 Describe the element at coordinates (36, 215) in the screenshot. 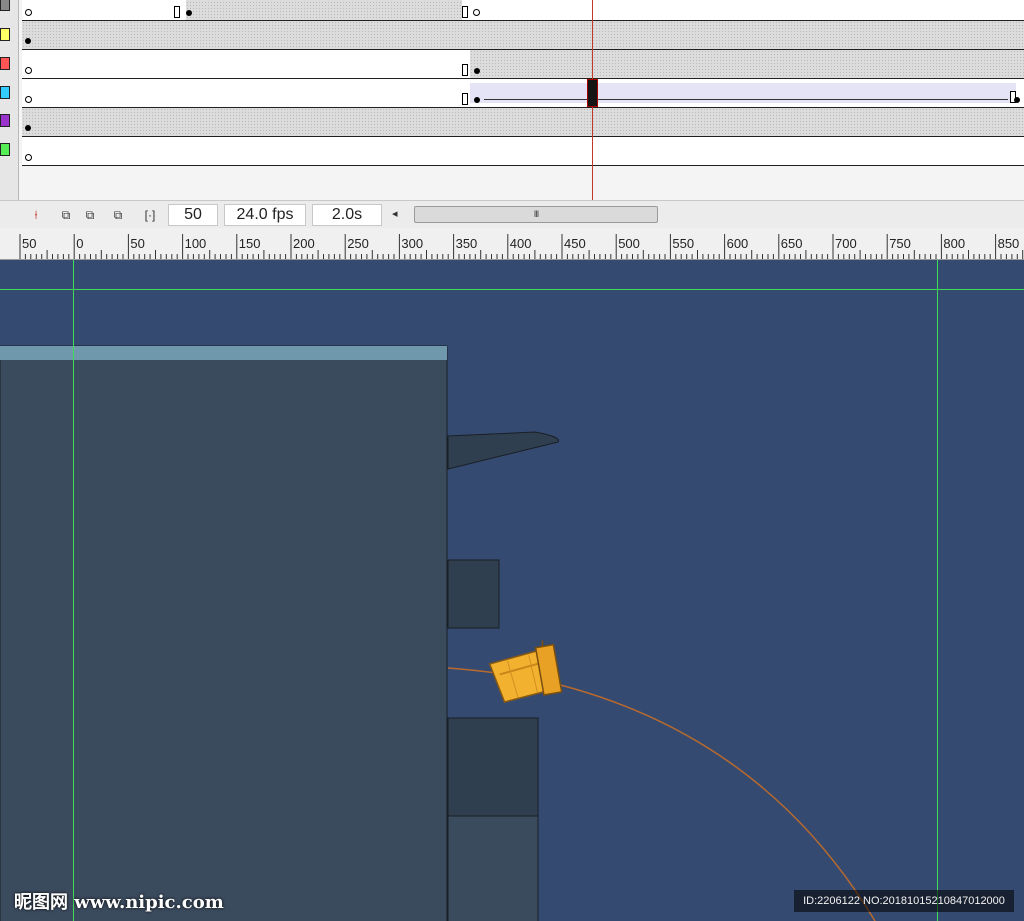

I see `center-frame-icon: ⍿` at that location.